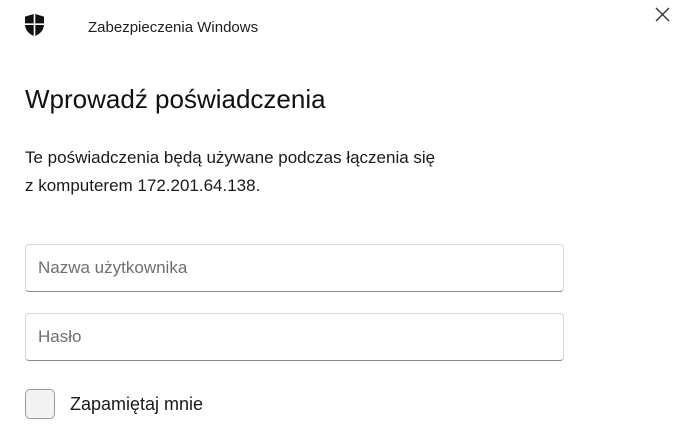 The image size is (686, 447). Describe the element at coordinates (175, 99) in the screenshot. I see `dialog-heading: Wprowadź poświadczenia` at that location.